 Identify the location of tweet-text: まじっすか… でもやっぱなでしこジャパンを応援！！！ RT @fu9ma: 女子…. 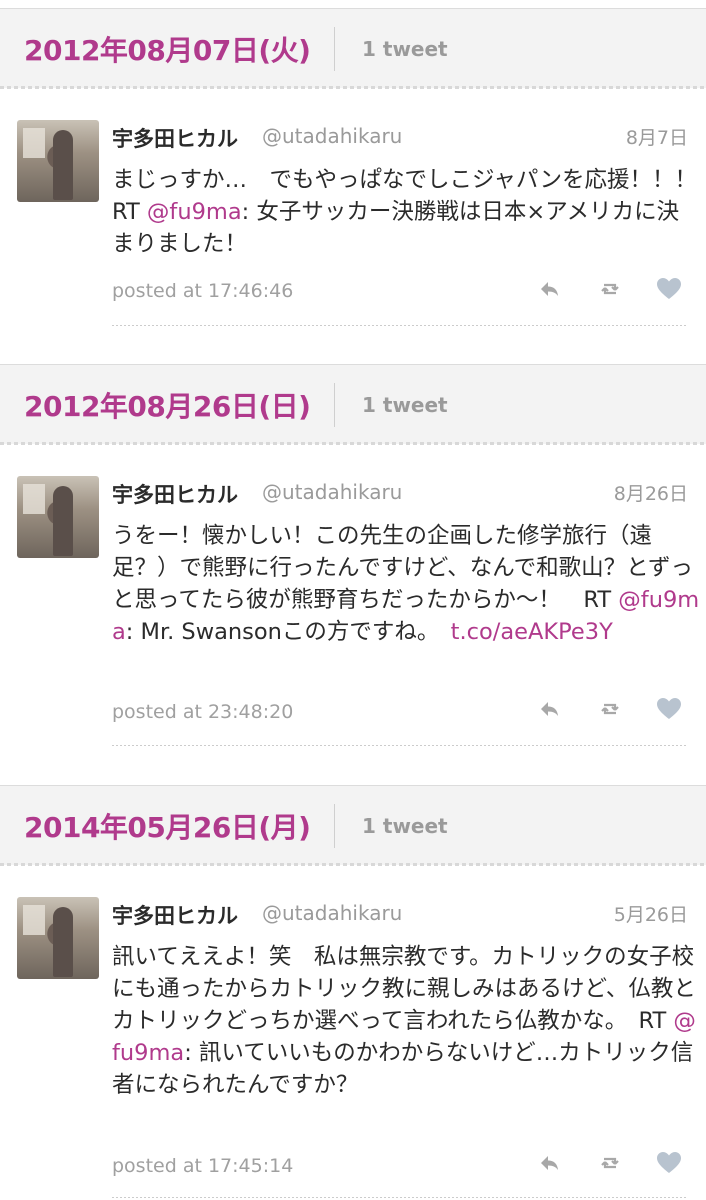
(409, 212).